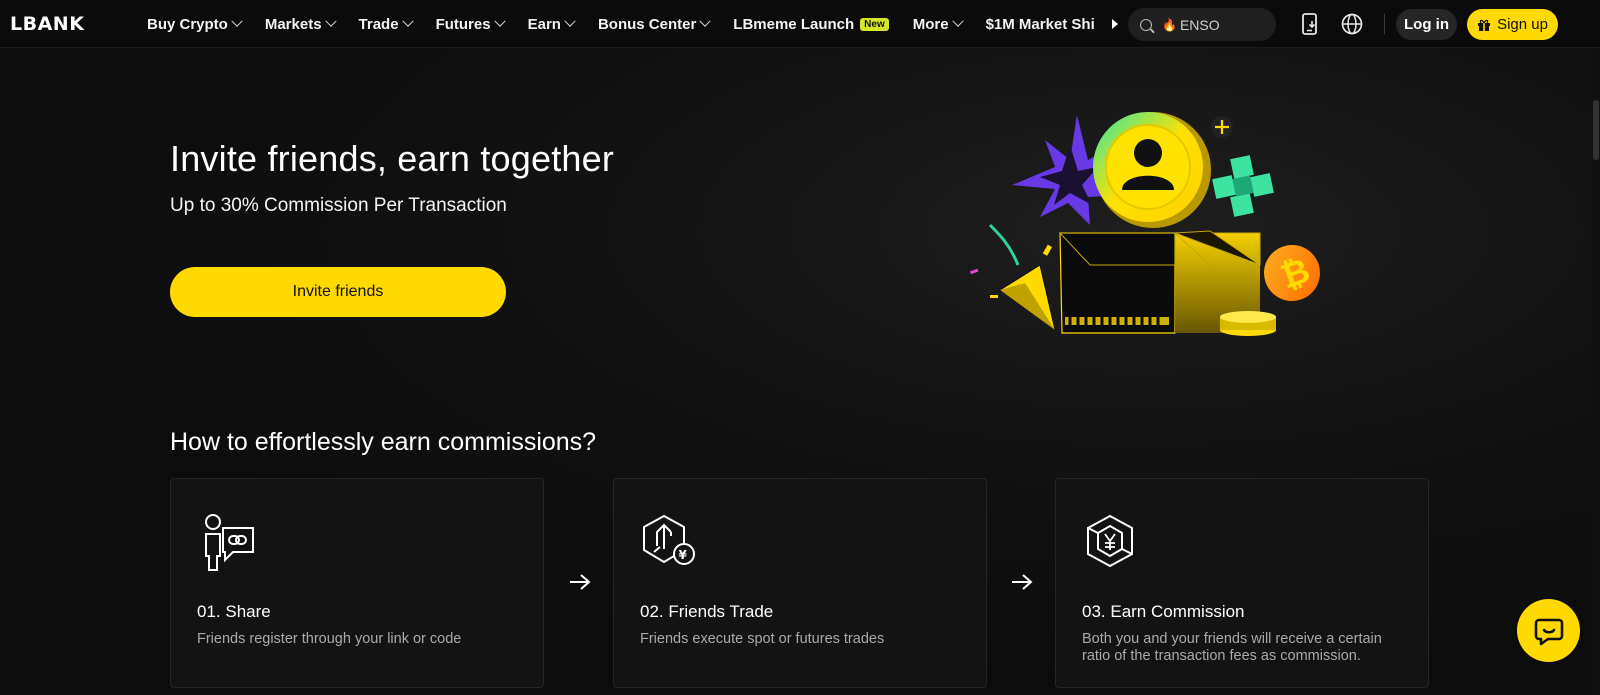 The width and height of the screenshot is (1600, 695). Describe the element at coordinates (229, 542) in the screenshot. I see `share-link-icon` at that location.